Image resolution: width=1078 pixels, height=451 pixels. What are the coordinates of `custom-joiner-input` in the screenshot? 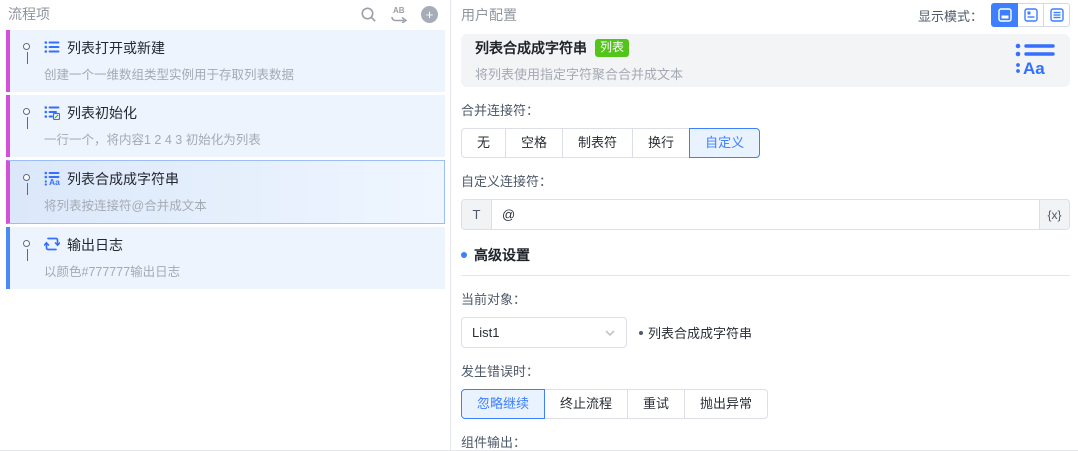 It's located at (765, 214).